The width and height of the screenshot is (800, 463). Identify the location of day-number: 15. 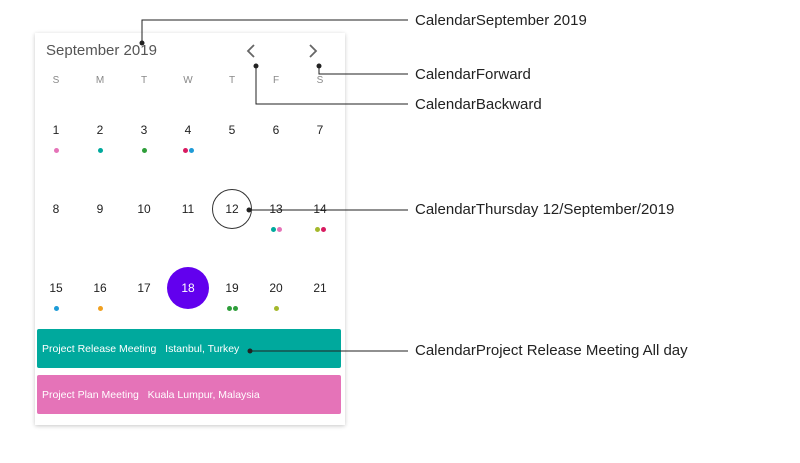
(56, 288).